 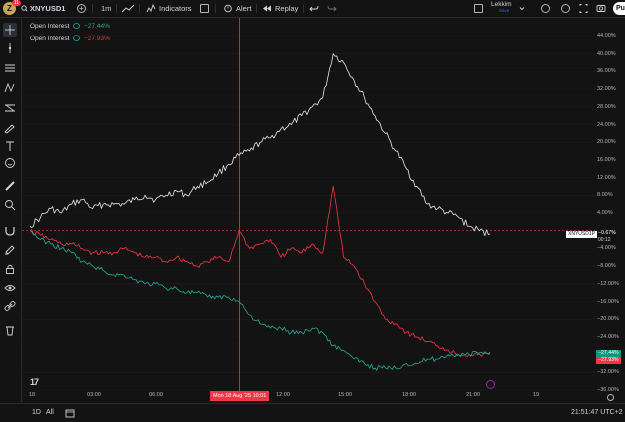 I want to click on time-tick-label: 15:00, so click(x=345, y=395).